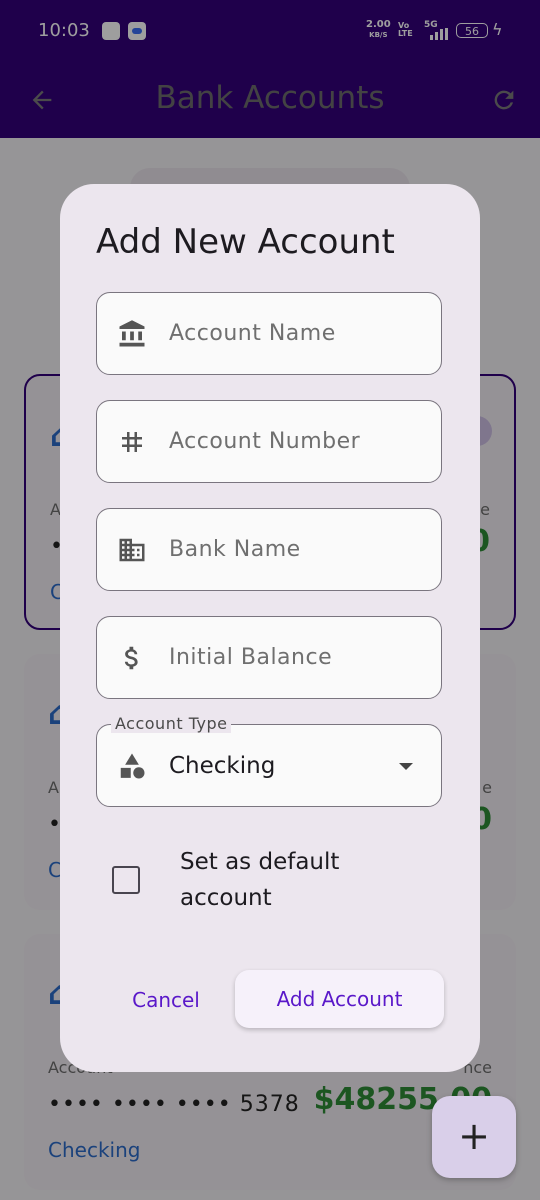  Describe the element at coordinates (126, 880) in the screenshot. I see `default-account-checkbox` at that location.